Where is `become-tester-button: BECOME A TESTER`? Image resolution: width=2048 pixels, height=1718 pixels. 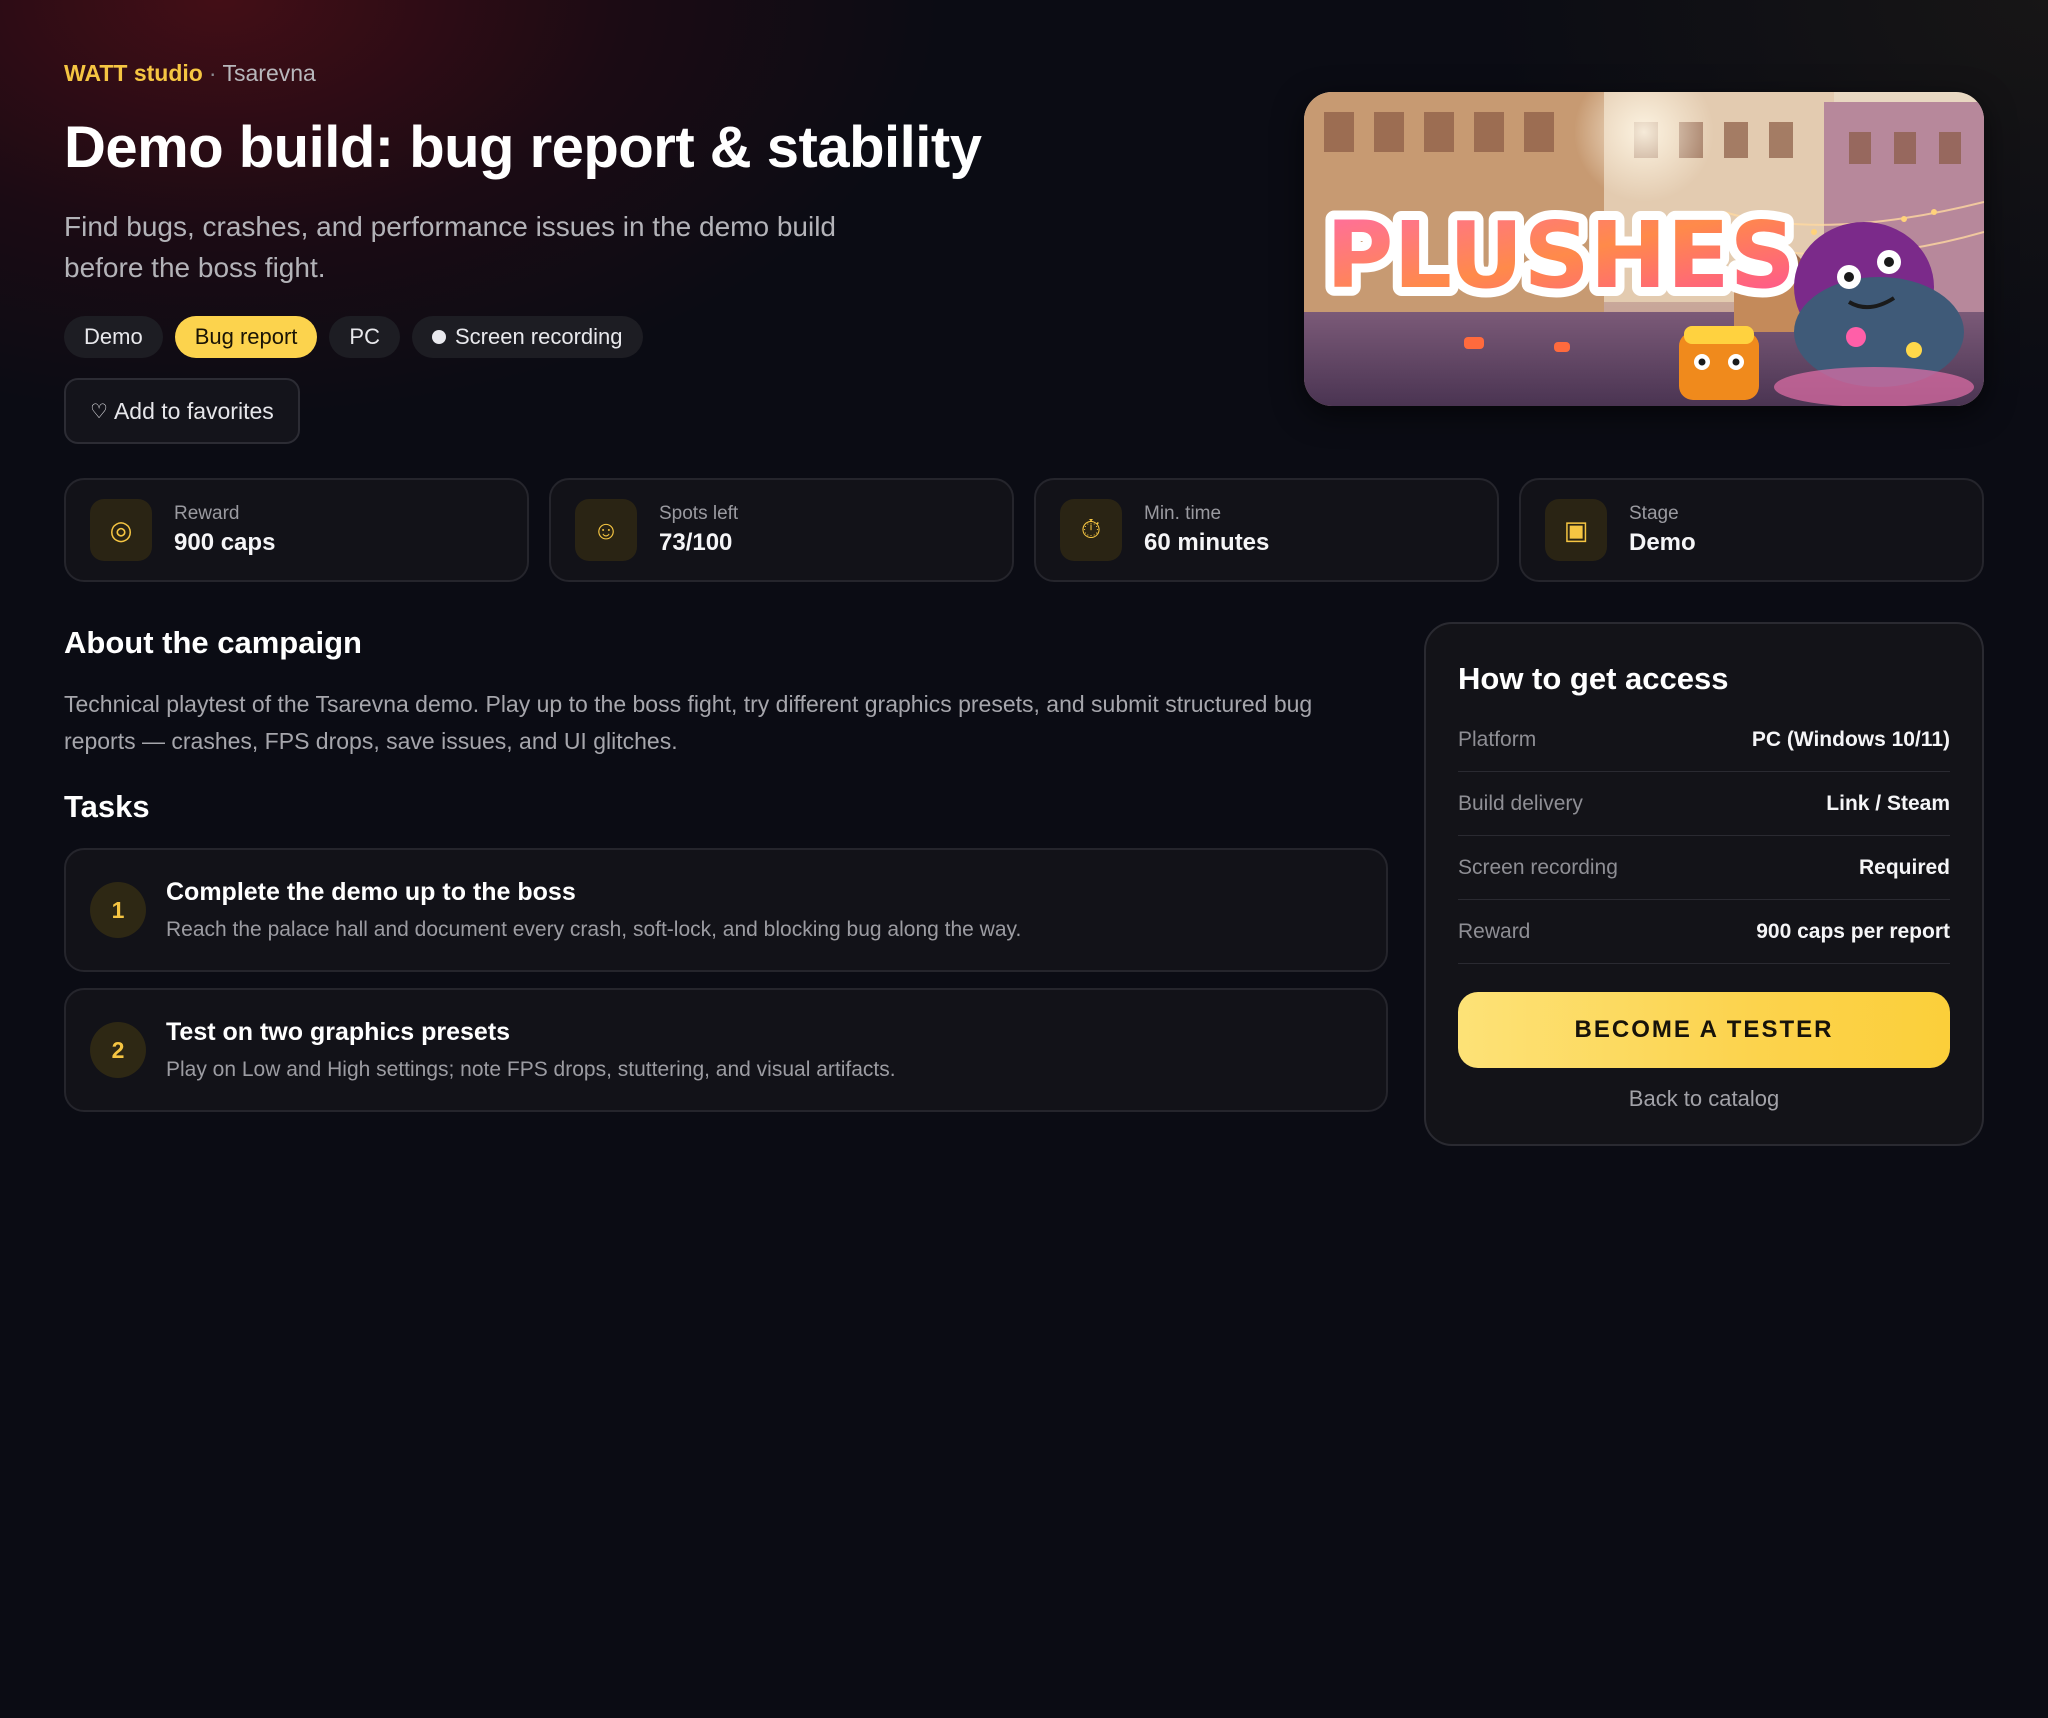 become-tester-button: BECOME A TESTER is located at coordinates (1704, 1030).